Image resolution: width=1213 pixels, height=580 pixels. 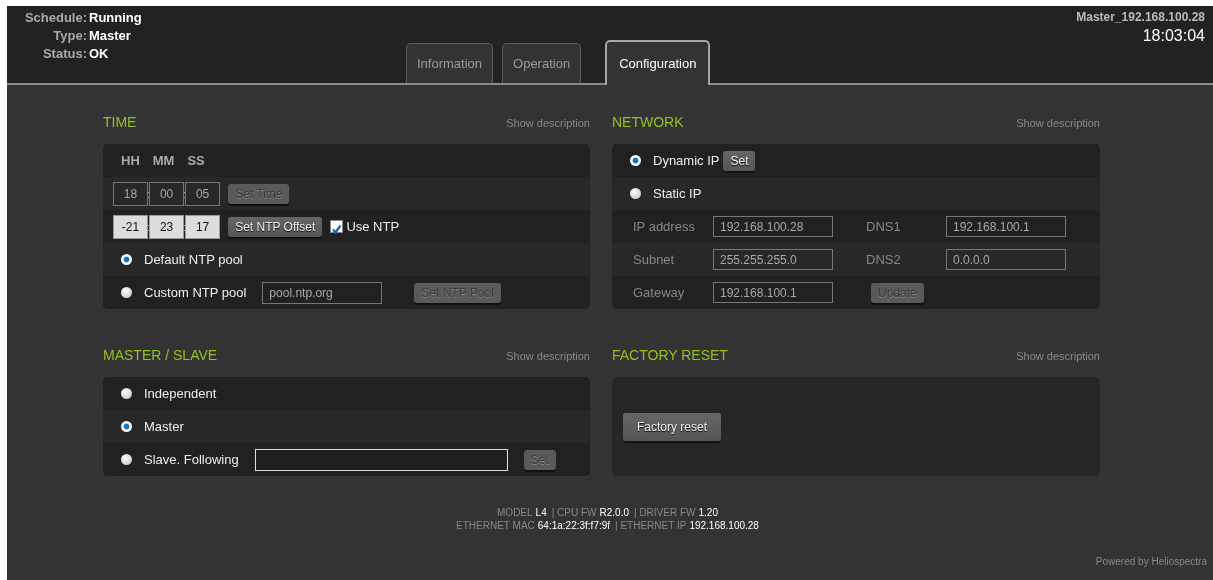 What do you see at coordinates (542, 63) in the screenshot?
I see `tab: Operation` at bounding box center [542, 63].